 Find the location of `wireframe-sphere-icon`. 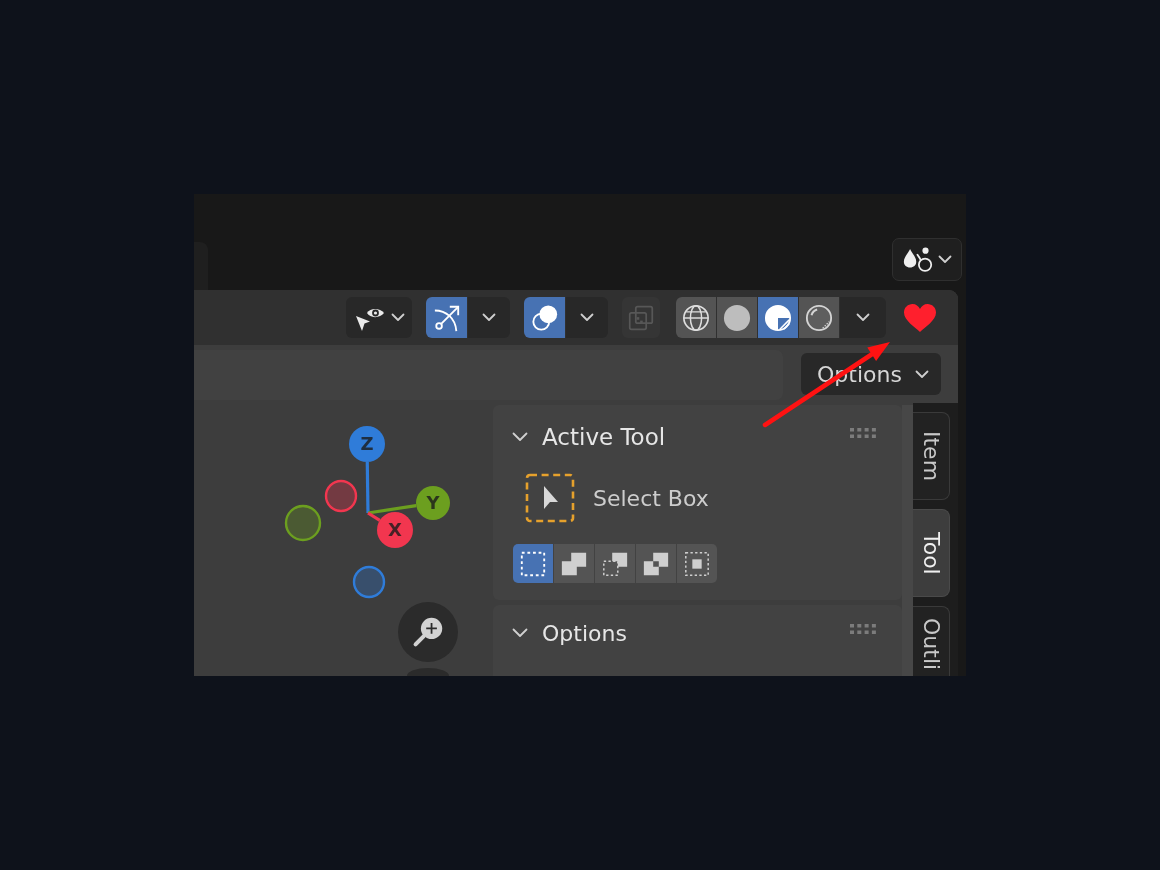

wireframe-sphere-icon is located at coordinates (696, 317).